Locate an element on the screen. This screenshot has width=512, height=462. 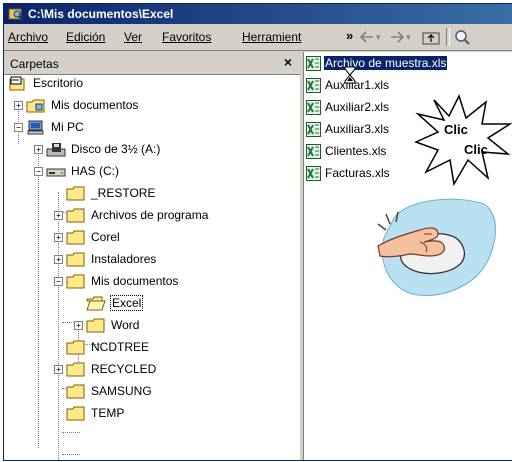
tree-item-label: Corel is located at coordinates (105, 237).